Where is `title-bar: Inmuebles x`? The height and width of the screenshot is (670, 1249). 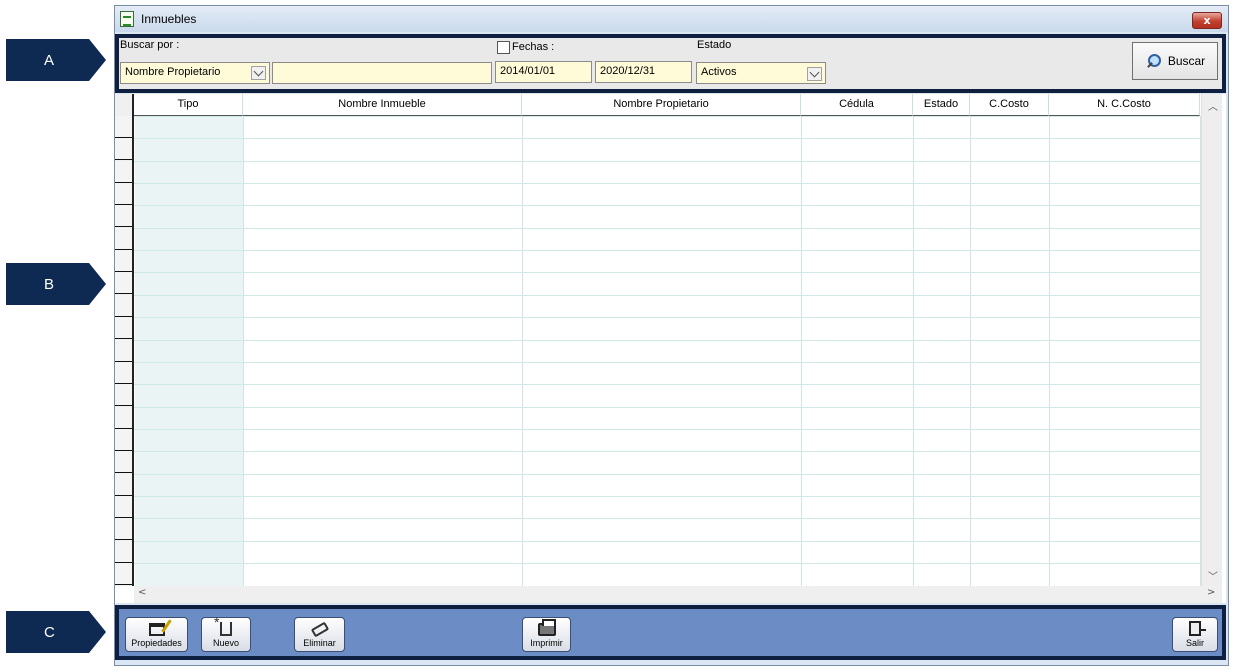 title-bar: Inmuebles x is located at coordinates (671, 19).